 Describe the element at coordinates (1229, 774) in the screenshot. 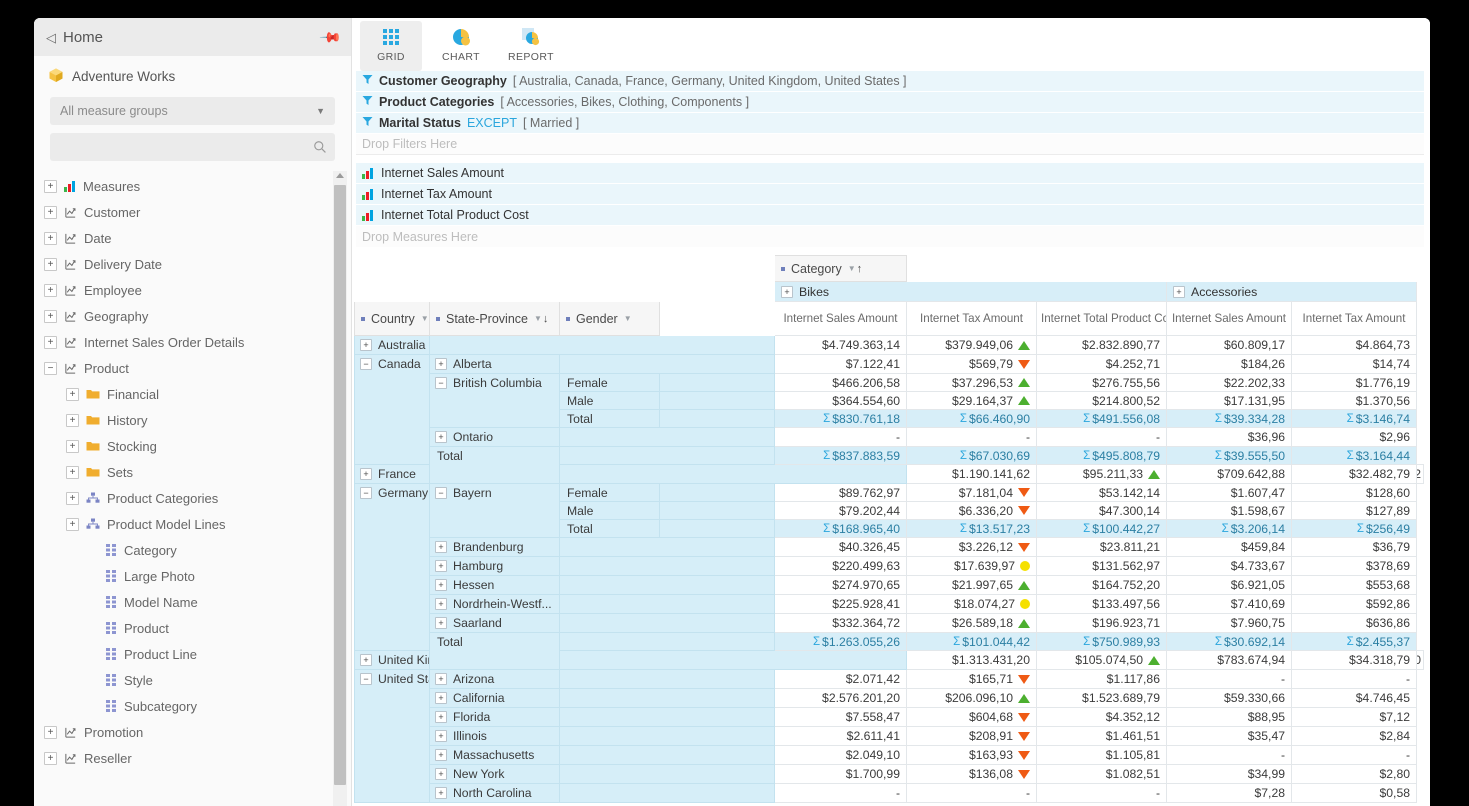

I see `data-cell: $34,99` at that location.